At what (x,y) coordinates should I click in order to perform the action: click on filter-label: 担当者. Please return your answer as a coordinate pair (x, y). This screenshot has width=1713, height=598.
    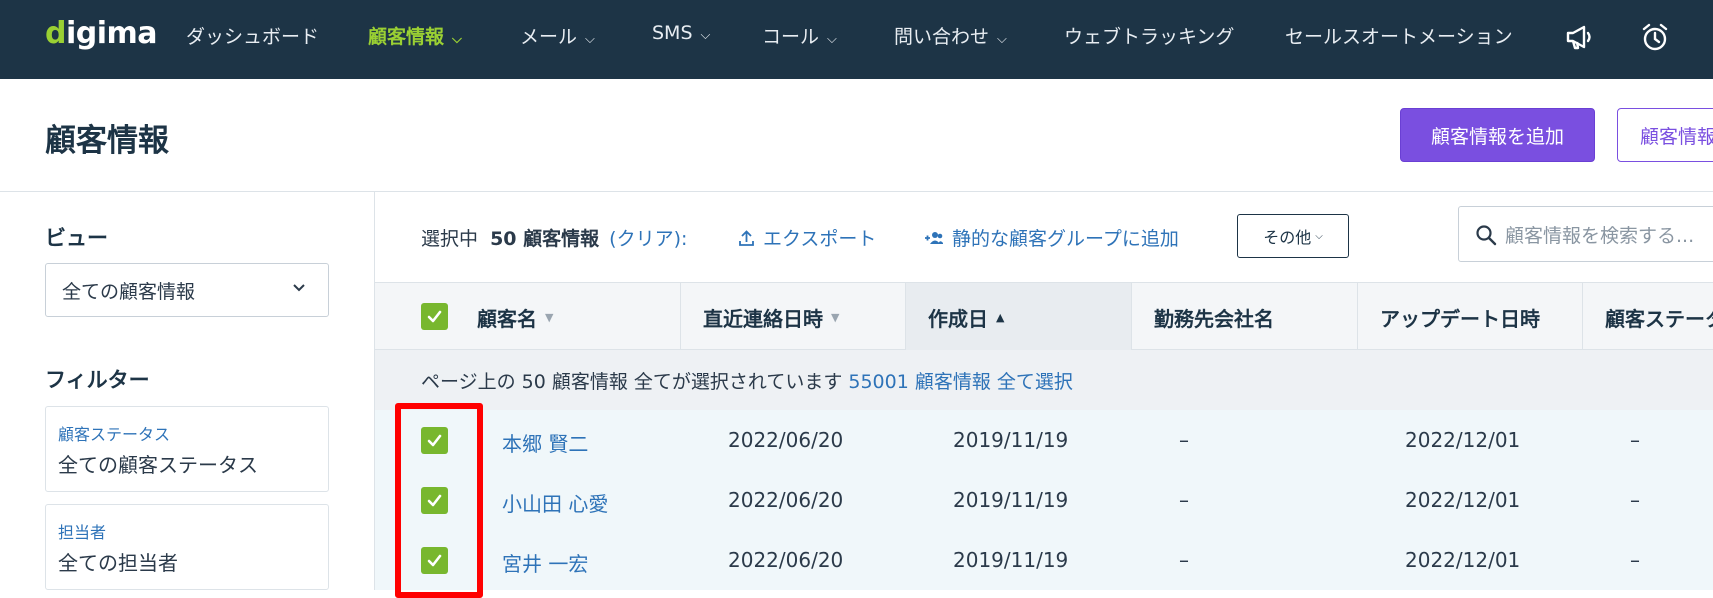
    Looking at the image, I should click on (82, 532).